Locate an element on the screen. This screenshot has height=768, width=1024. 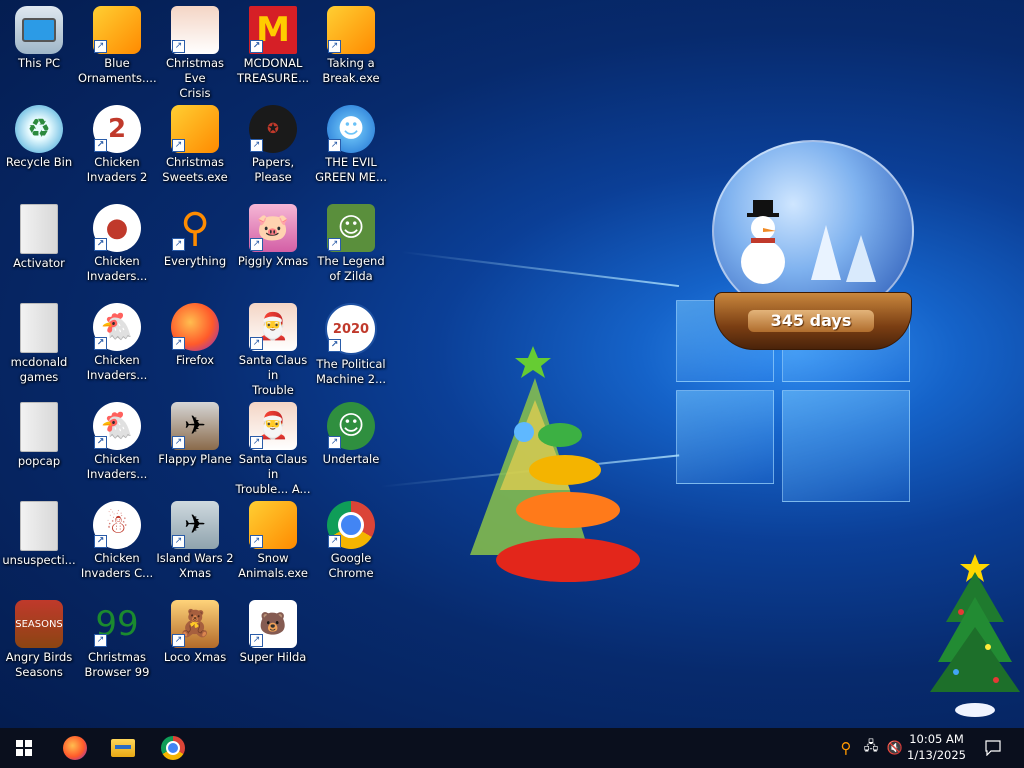
notification-center-button is located at coordinates (993, 748).